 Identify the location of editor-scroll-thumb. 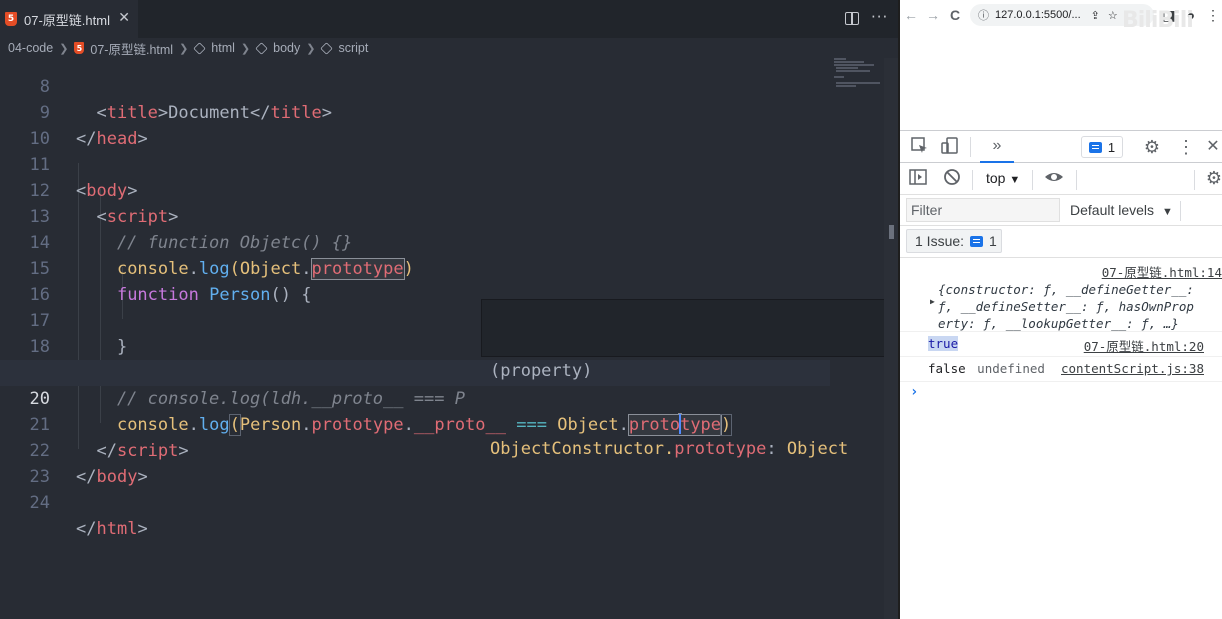
(891, 232).